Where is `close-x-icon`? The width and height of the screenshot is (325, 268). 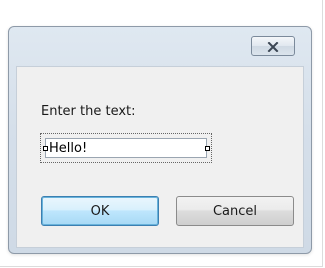 close-x-icon is located at coordinates (273, 46).